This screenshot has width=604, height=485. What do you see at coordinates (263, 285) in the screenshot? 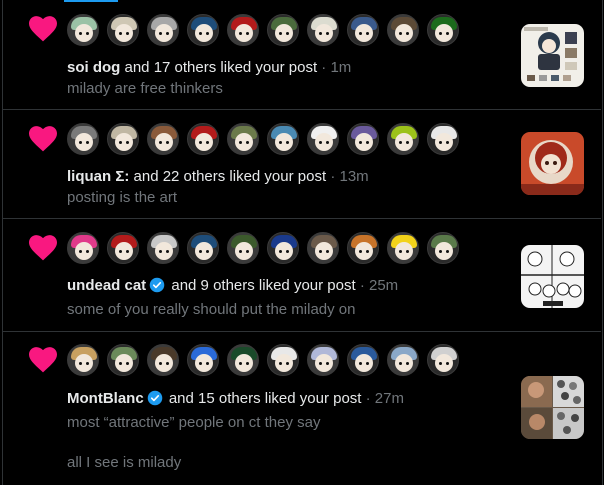
I see `action-text: and 9 others liked your post` at bounding box center [263, 285].